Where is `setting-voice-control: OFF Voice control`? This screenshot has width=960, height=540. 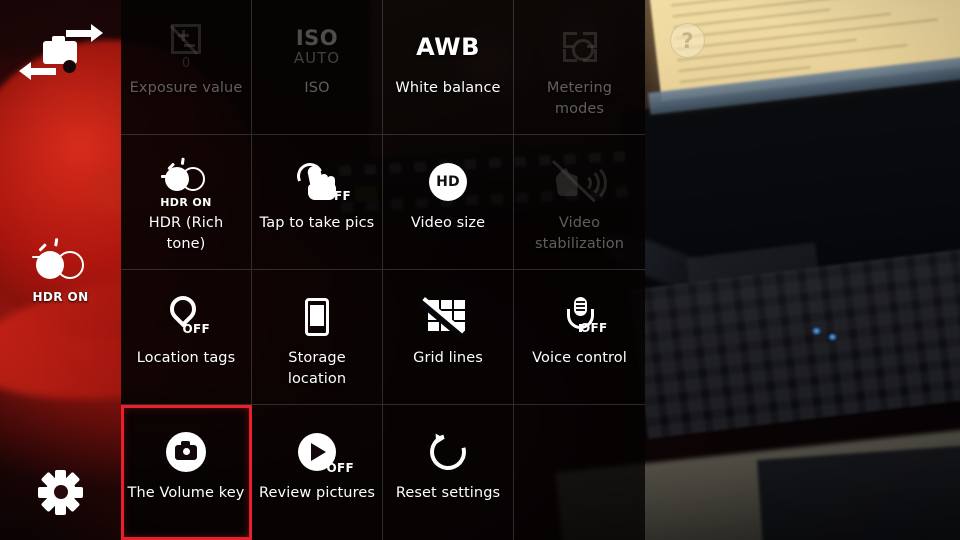
setting-voice-control: OFF Voice control is located at coordinates (579, 337).